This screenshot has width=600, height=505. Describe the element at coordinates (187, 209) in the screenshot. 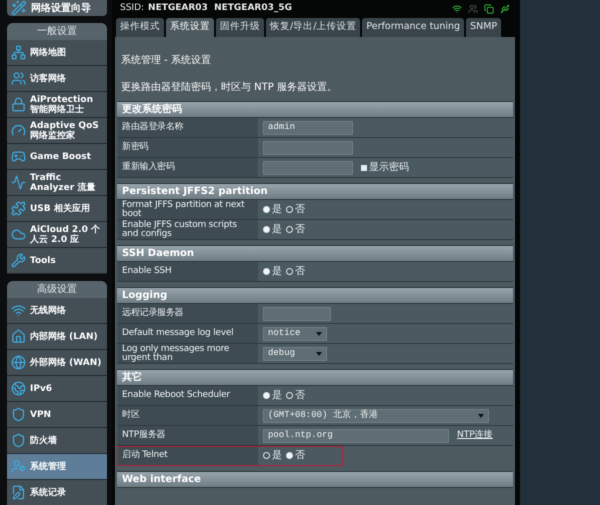

I see `row-label: Format JFFS partition at next boot` at that location.